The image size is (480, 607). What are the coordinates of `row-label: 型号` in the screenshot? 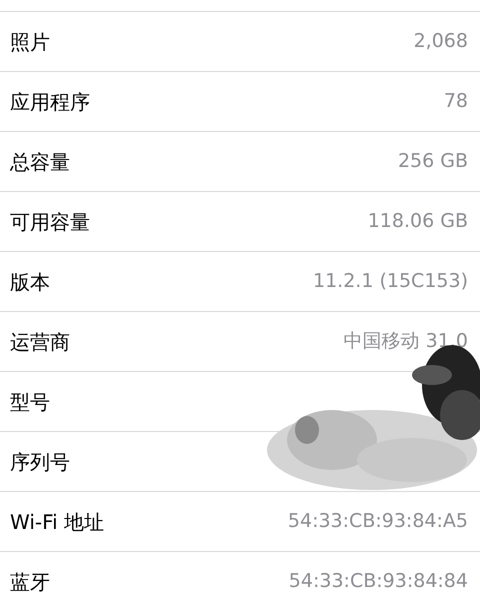 It's located at (30, 402).